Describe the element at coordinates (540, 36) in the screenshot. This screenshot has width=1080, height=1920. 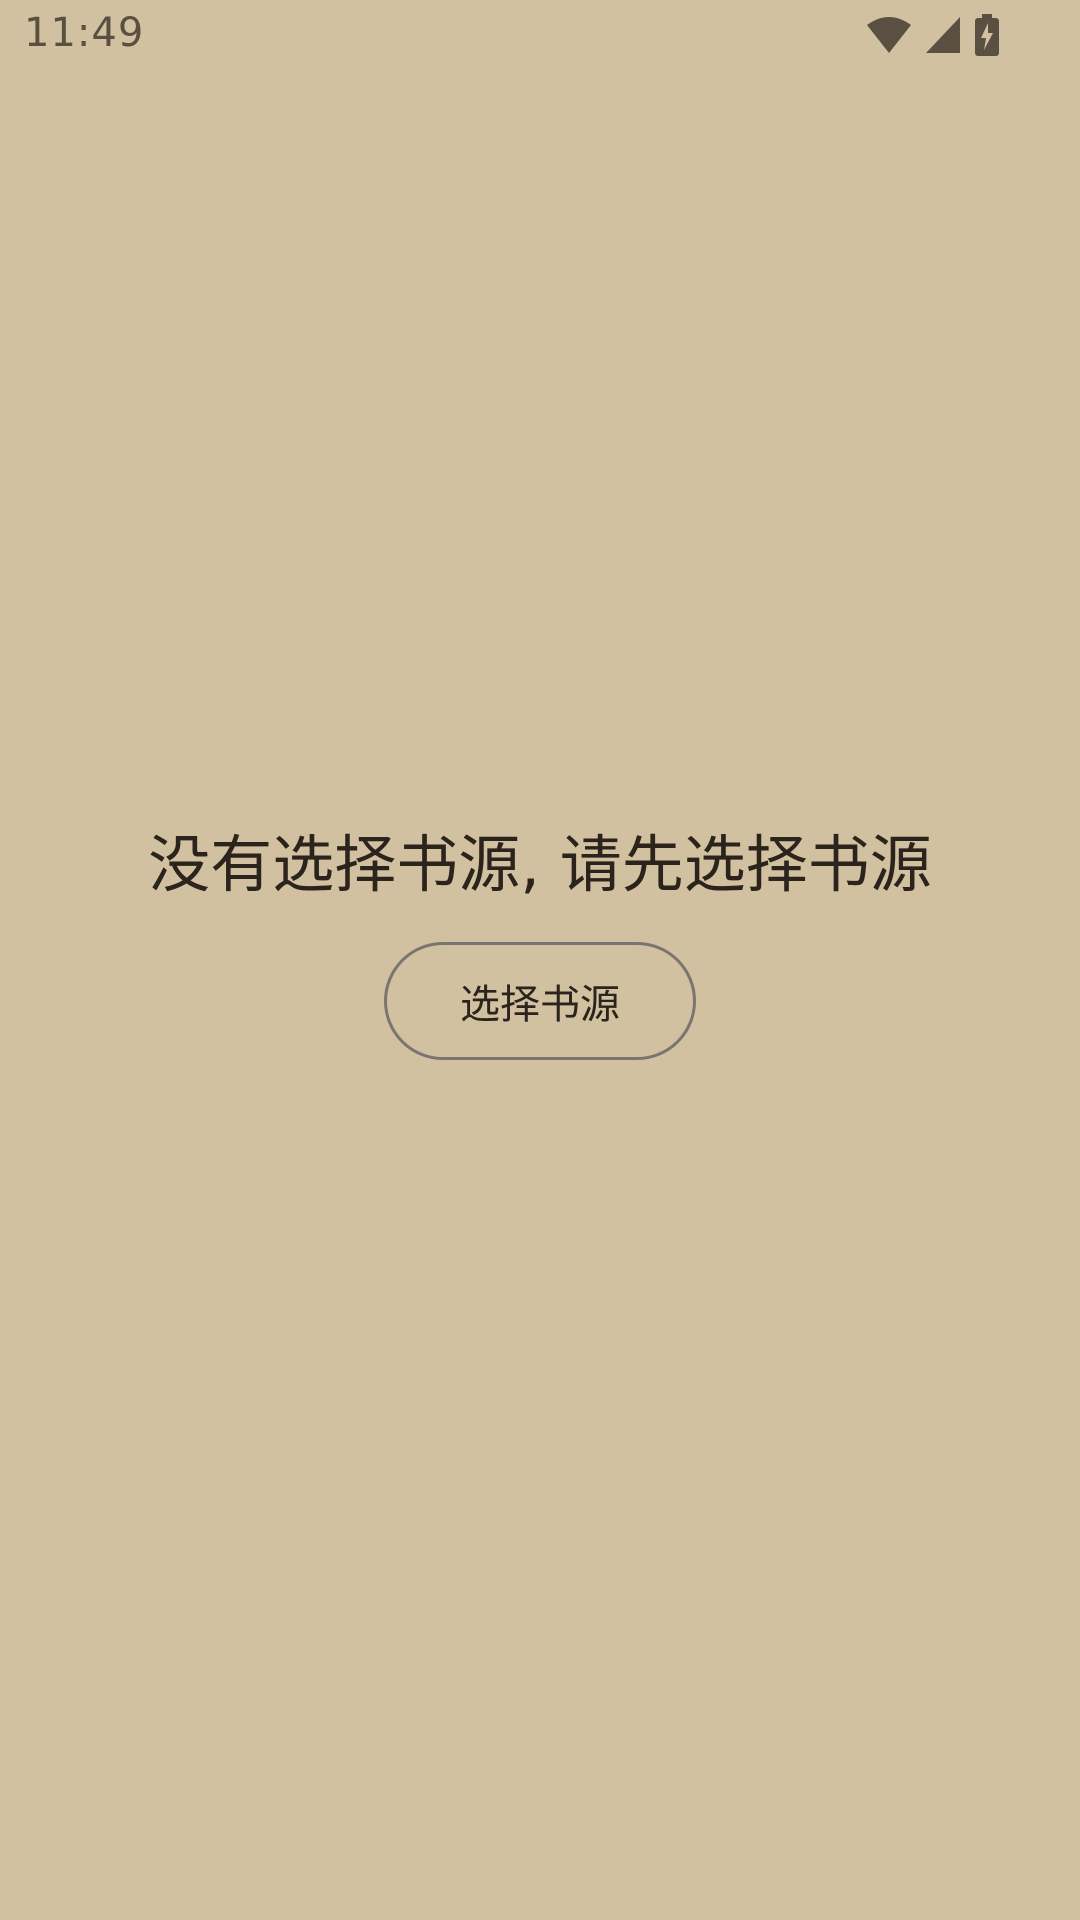
I see `status-bar: 11:49` at that location.